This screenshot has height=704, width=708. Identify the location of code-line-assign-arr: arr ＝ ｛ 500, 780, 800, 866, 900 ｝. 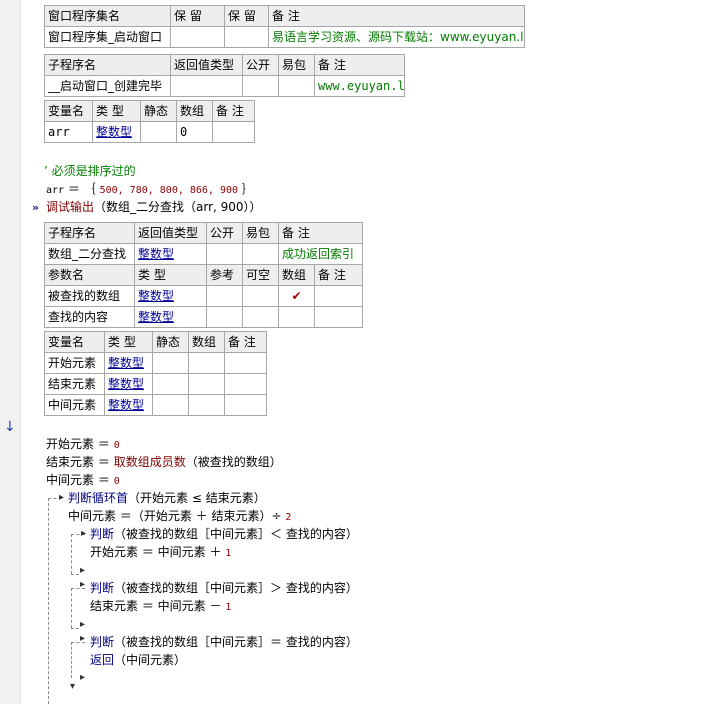
(150, 190).